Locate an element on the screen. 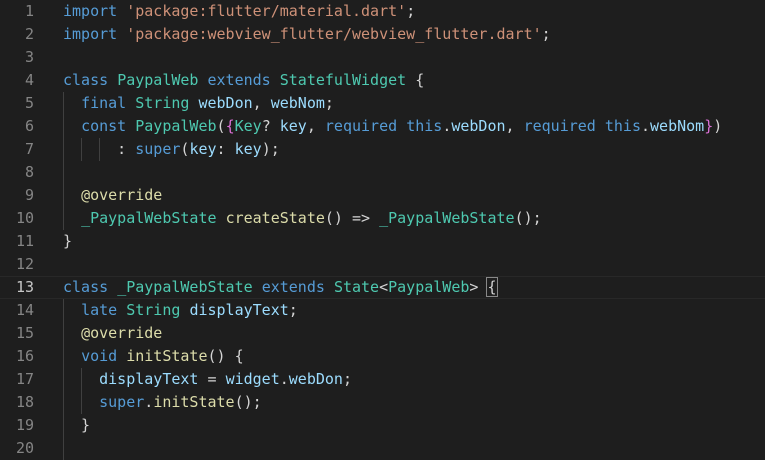  code-token: required is located at coordinates (361, 126).